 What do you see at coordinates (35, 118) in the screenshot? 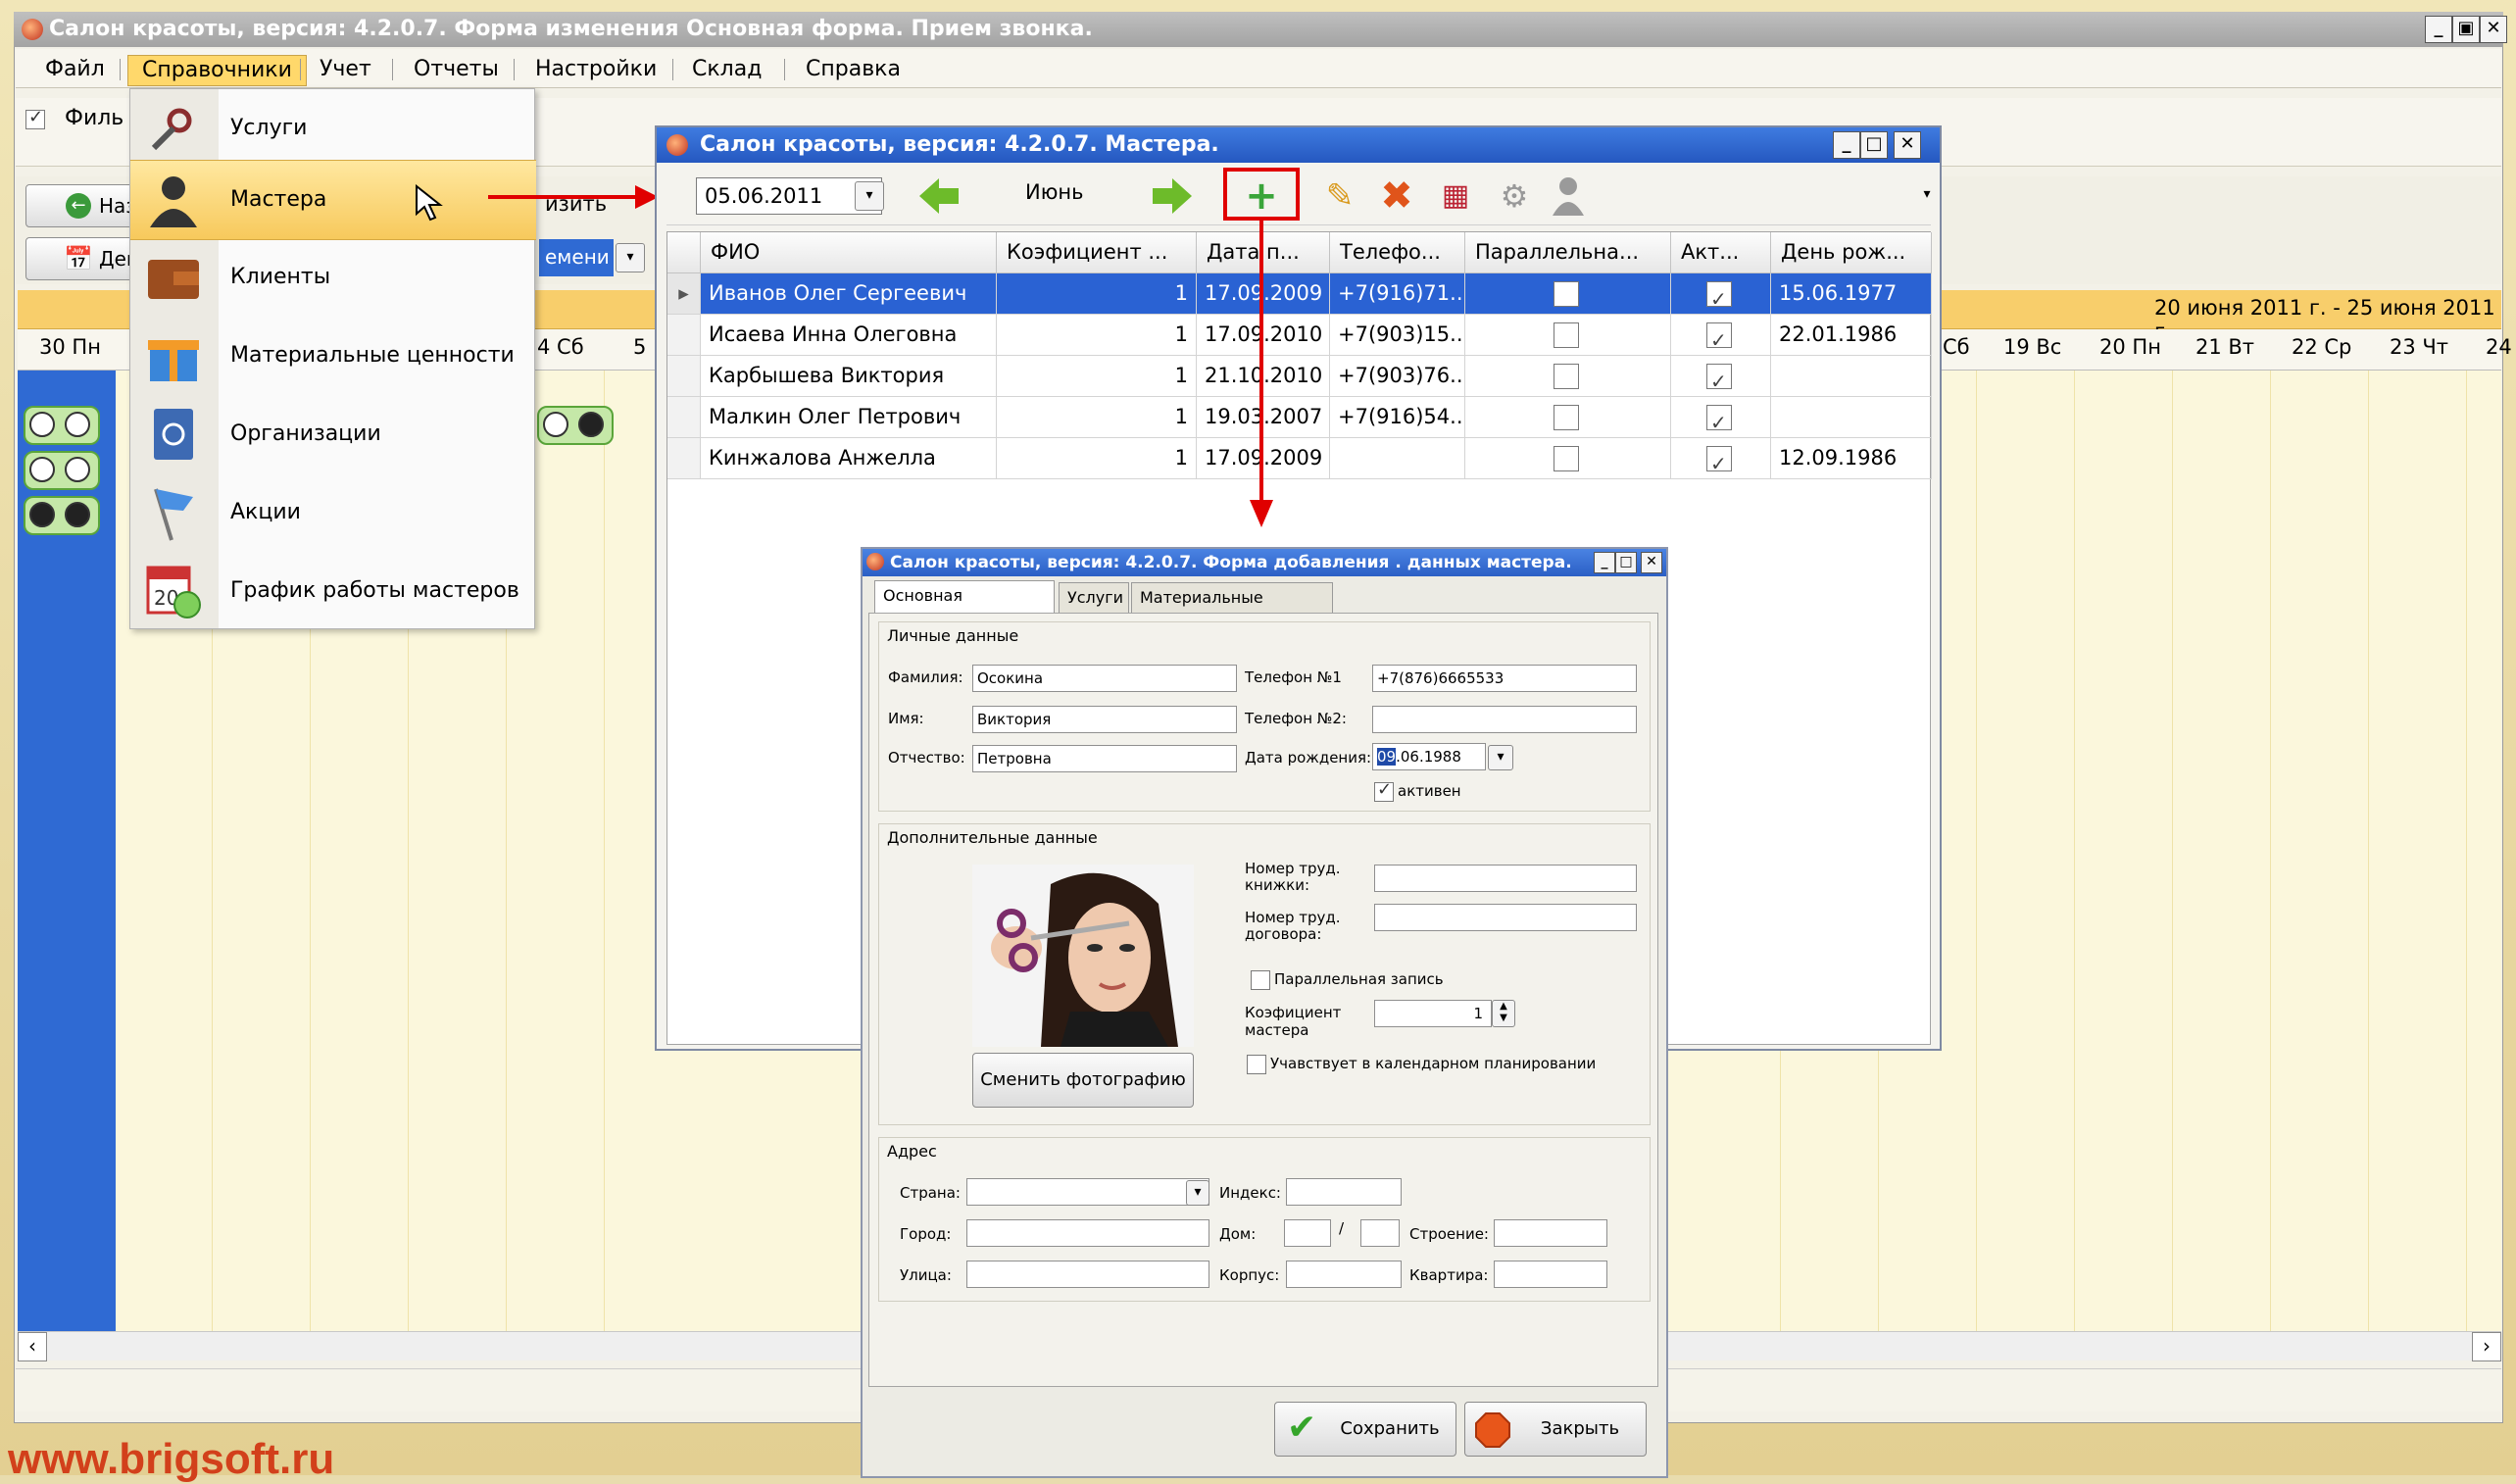
I see `filter-checkbox` at bounding box center [35, 118].